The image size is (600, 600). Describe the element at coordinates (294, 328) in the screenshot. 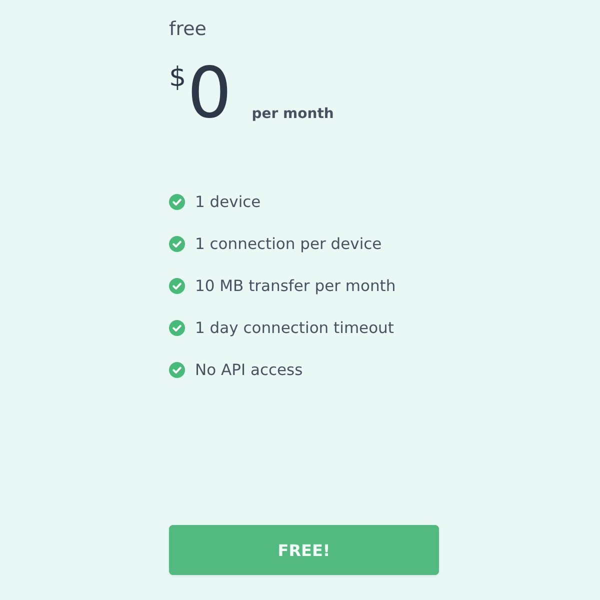

I see `feature-text: 1 day connection timeout` at that location.